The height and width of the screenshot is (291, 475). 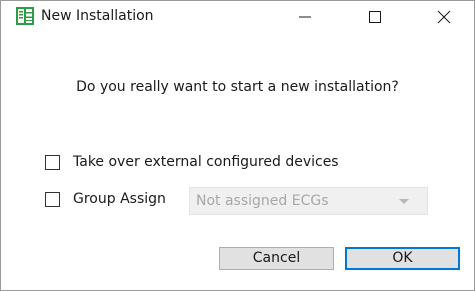 I want to click on window-title: New Installation, so click(x=97, y=16).